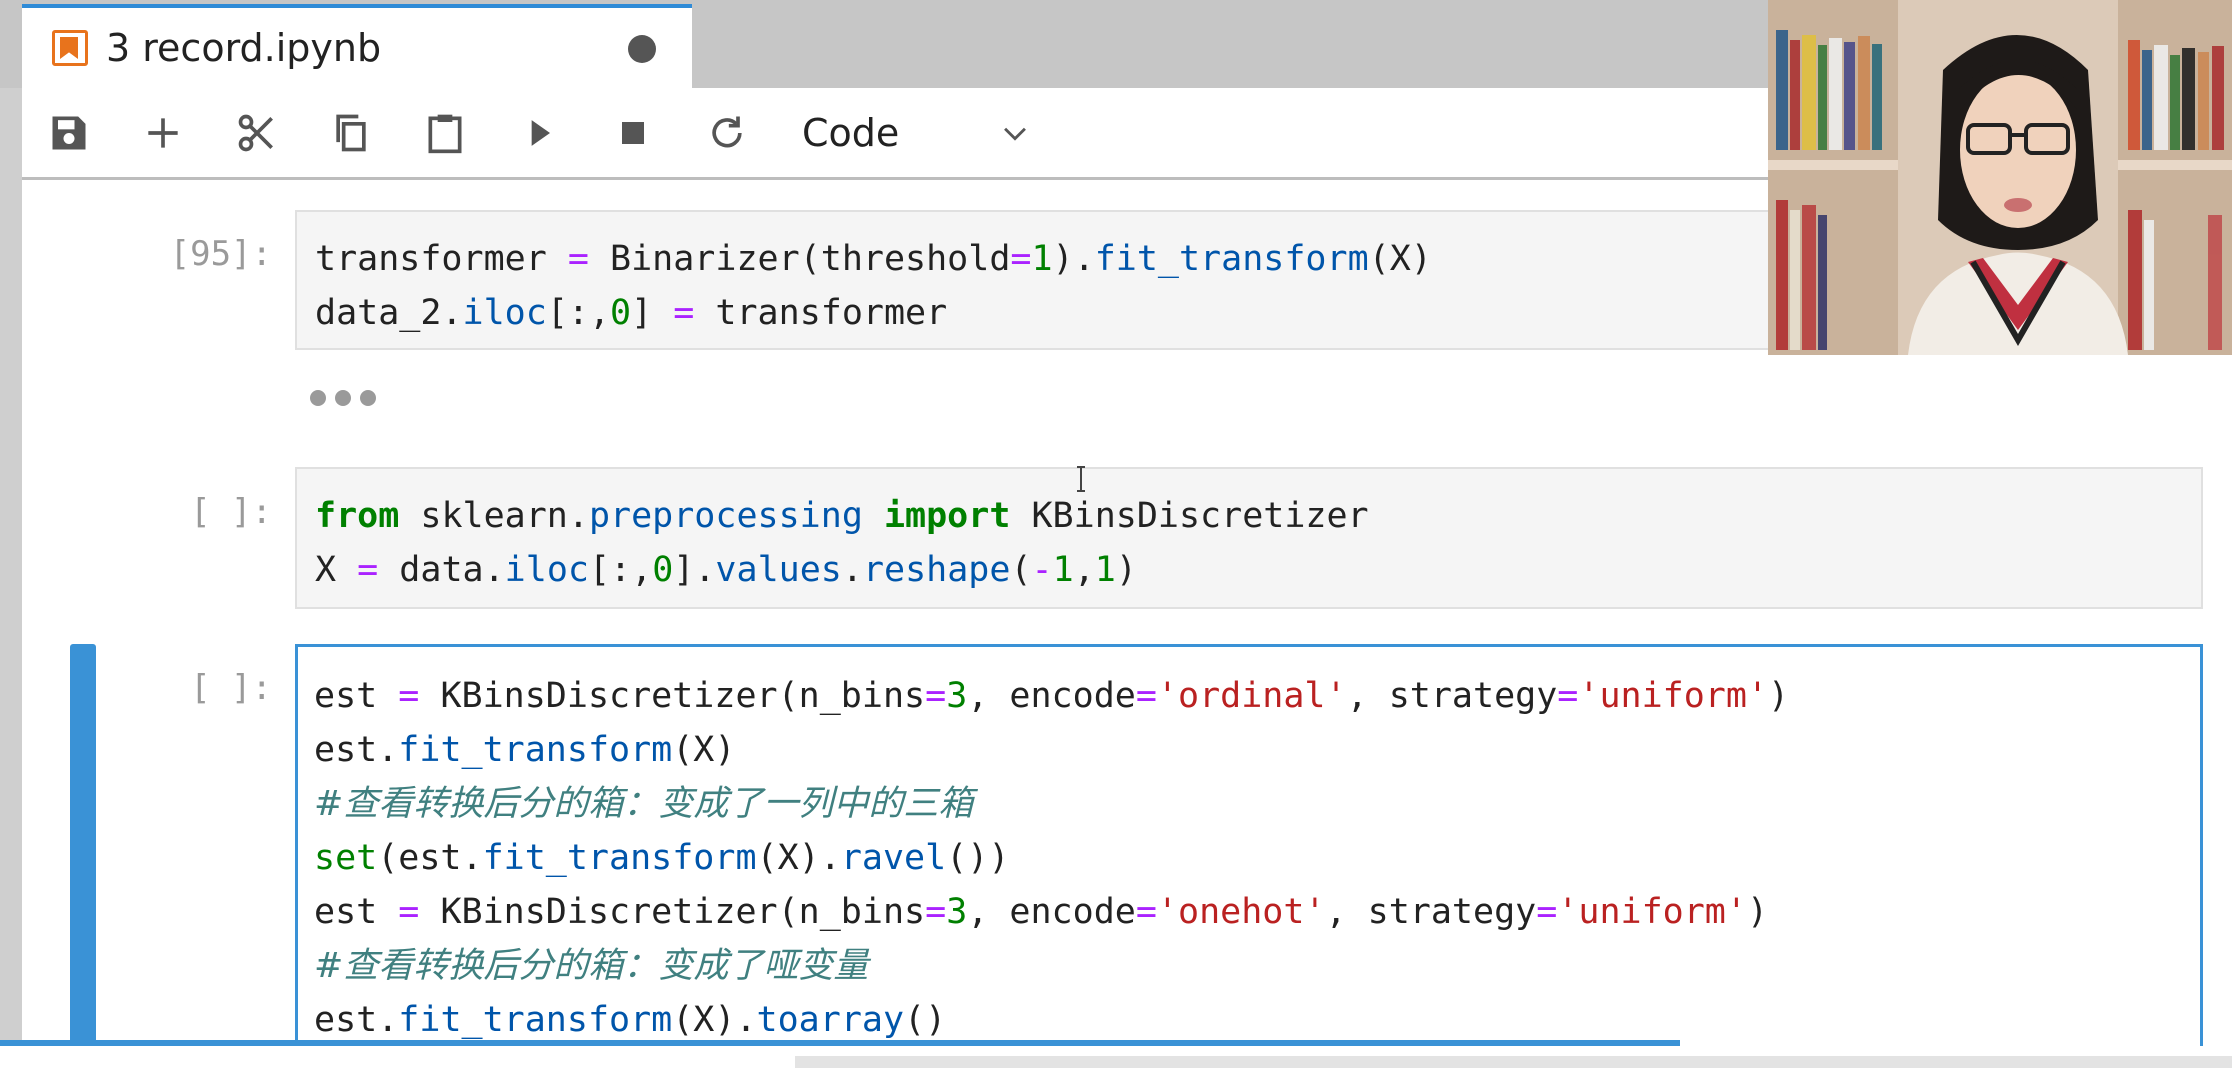 The height and width of the screenshot is (1068, 2232). I want to click on paste-icon, so click(445, 133).